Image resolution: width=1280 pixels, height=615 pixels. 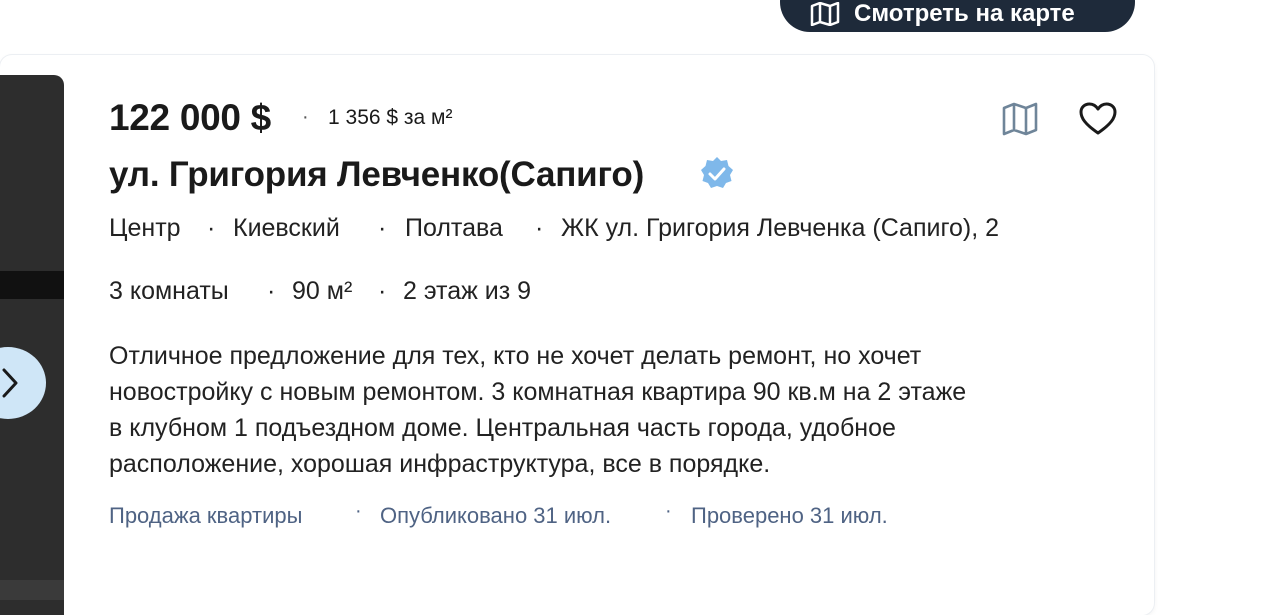 What do you see at coordinates (454, 228) in the screenshot?
I see `location-city: Полтава` at bounding box center [454, 228].